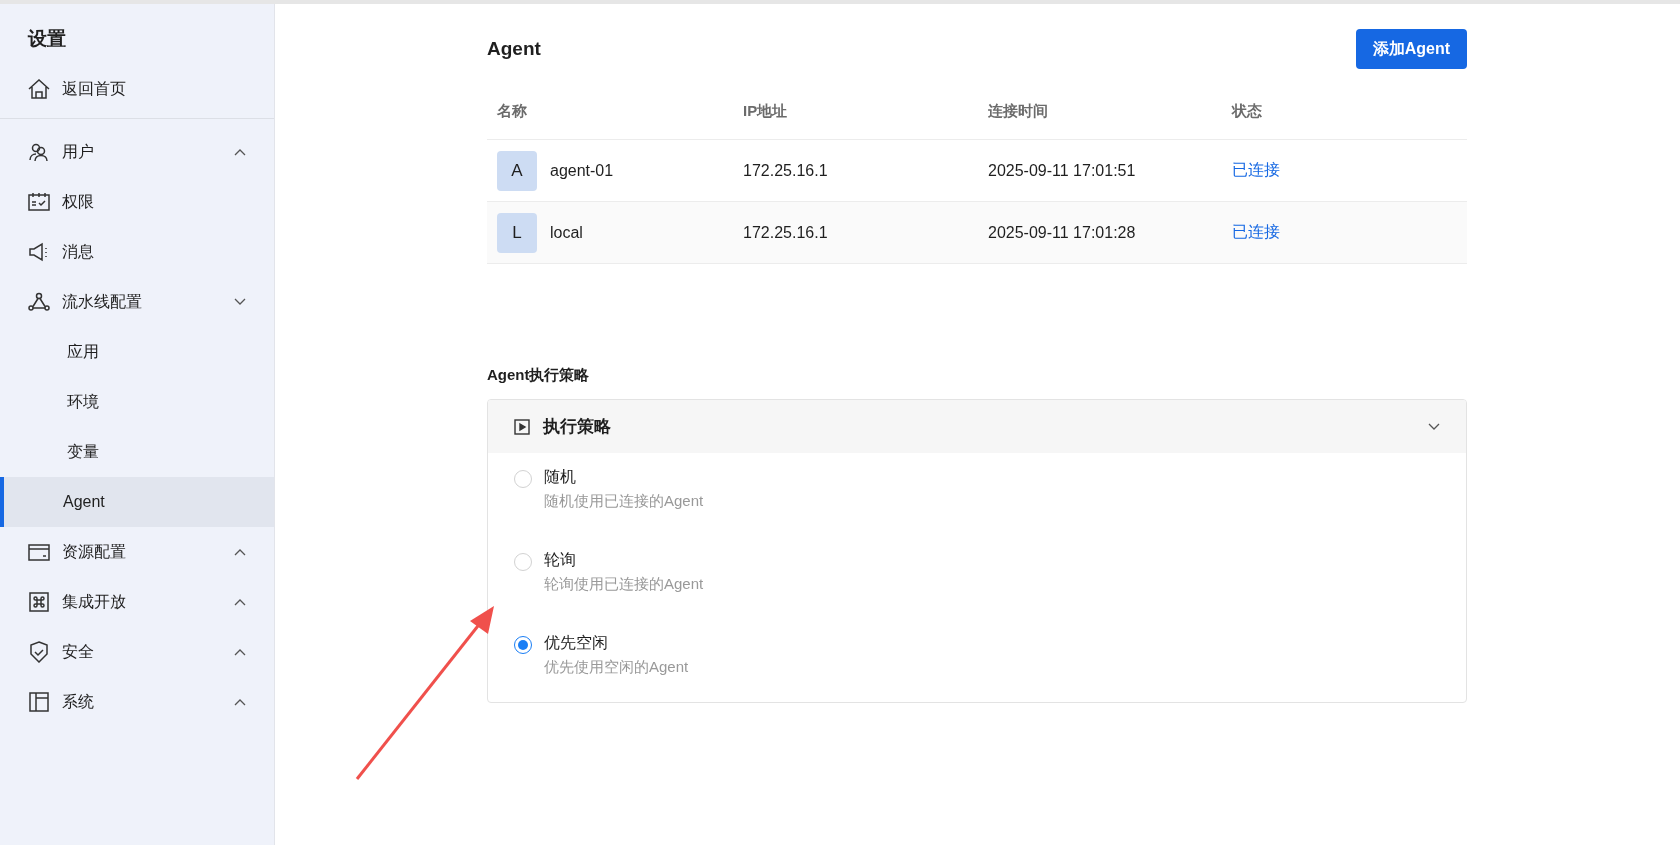 Image resolution: width=1680 pixels, height=845 pixels. What do you see at coordinates (46, 39) in the screenshot?
I see `sidebar-title: 设置` at bounding box center [46, 39].